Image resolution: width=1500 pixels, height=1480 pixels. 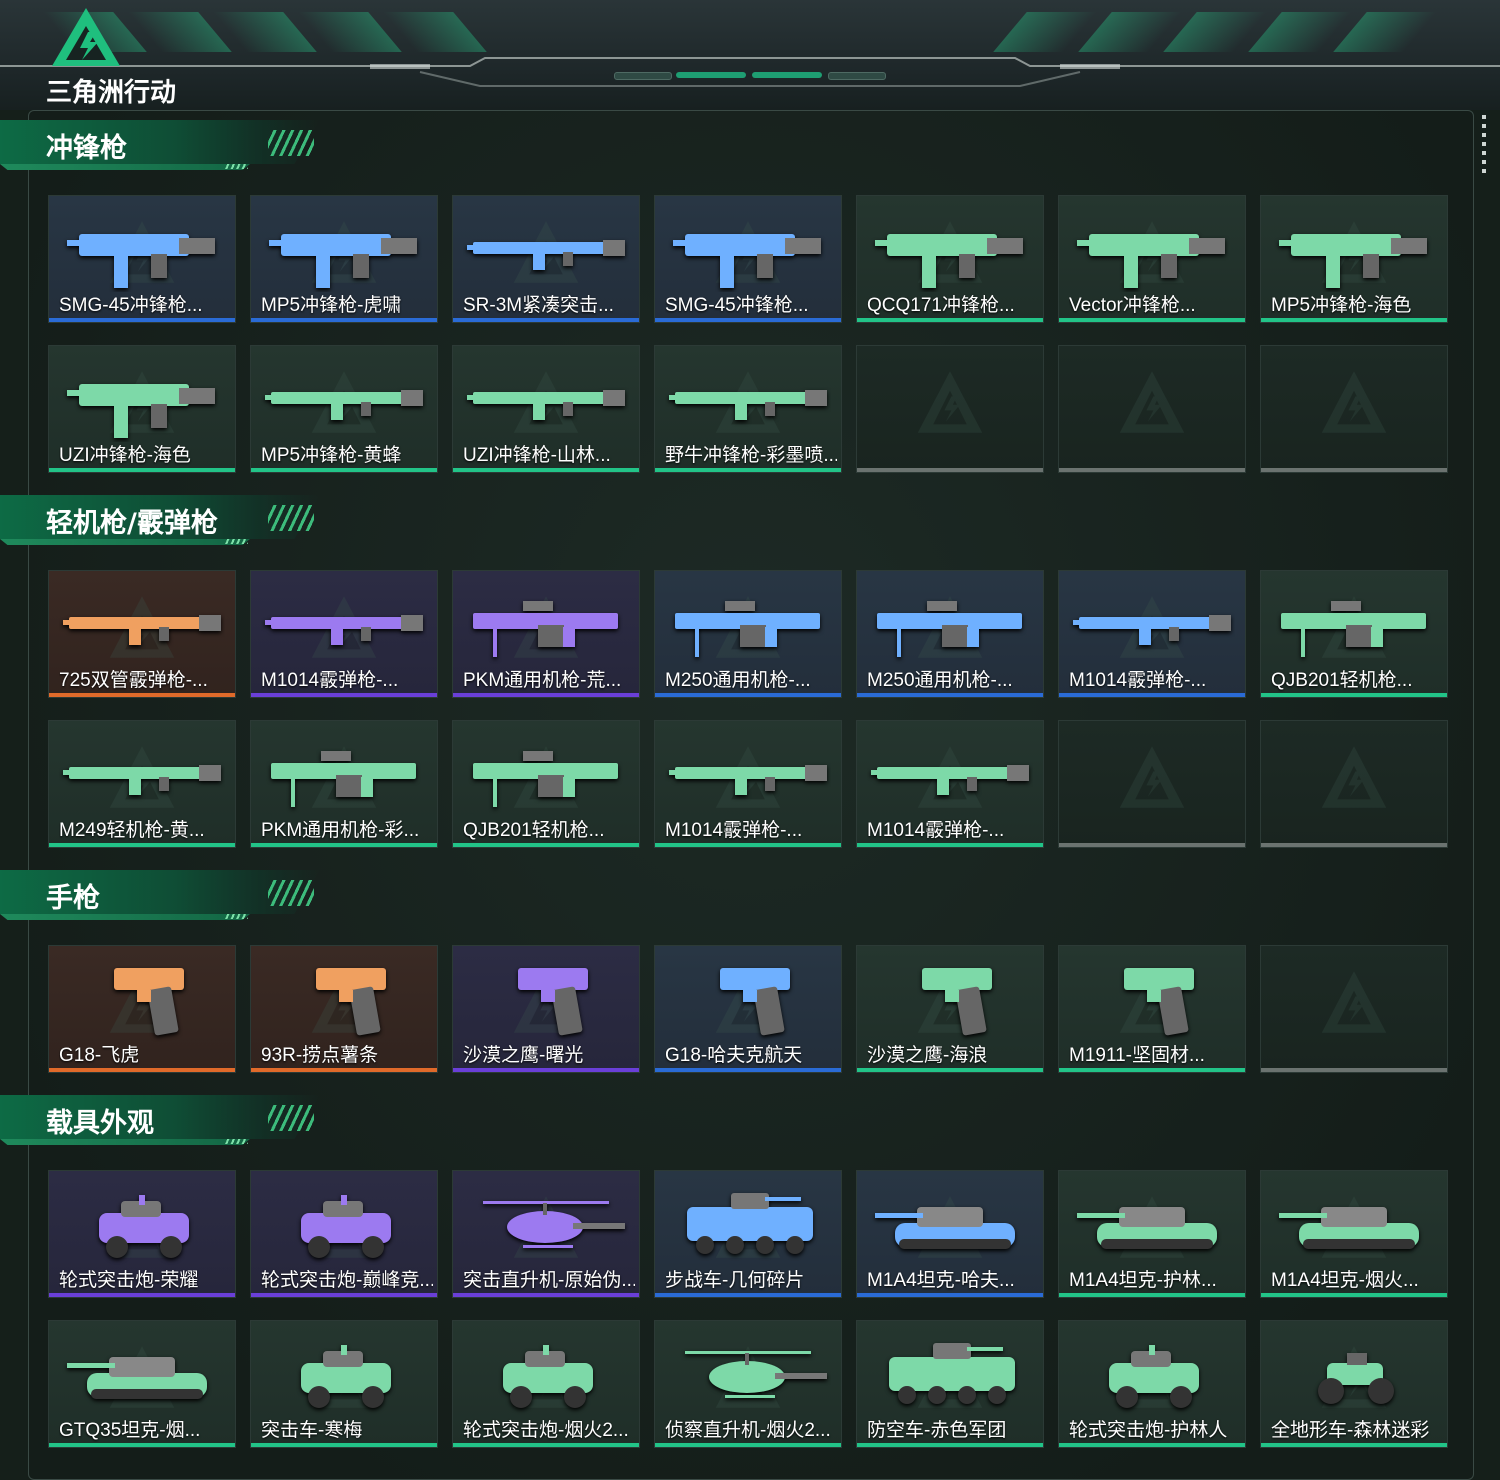 I want to click on skin-card: 93R-捞点薯条, so click(x=344, y=1009).